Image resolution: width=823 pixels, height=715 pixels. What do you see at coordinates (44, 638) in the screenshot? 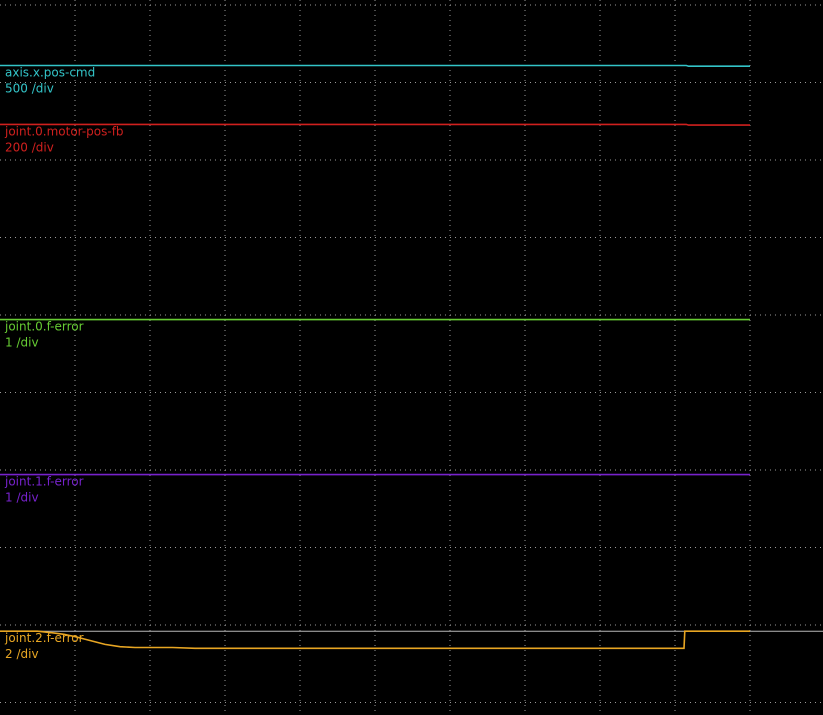
I see `trace-name-label: joint.2.f-error` at bounding box center [44, 638].